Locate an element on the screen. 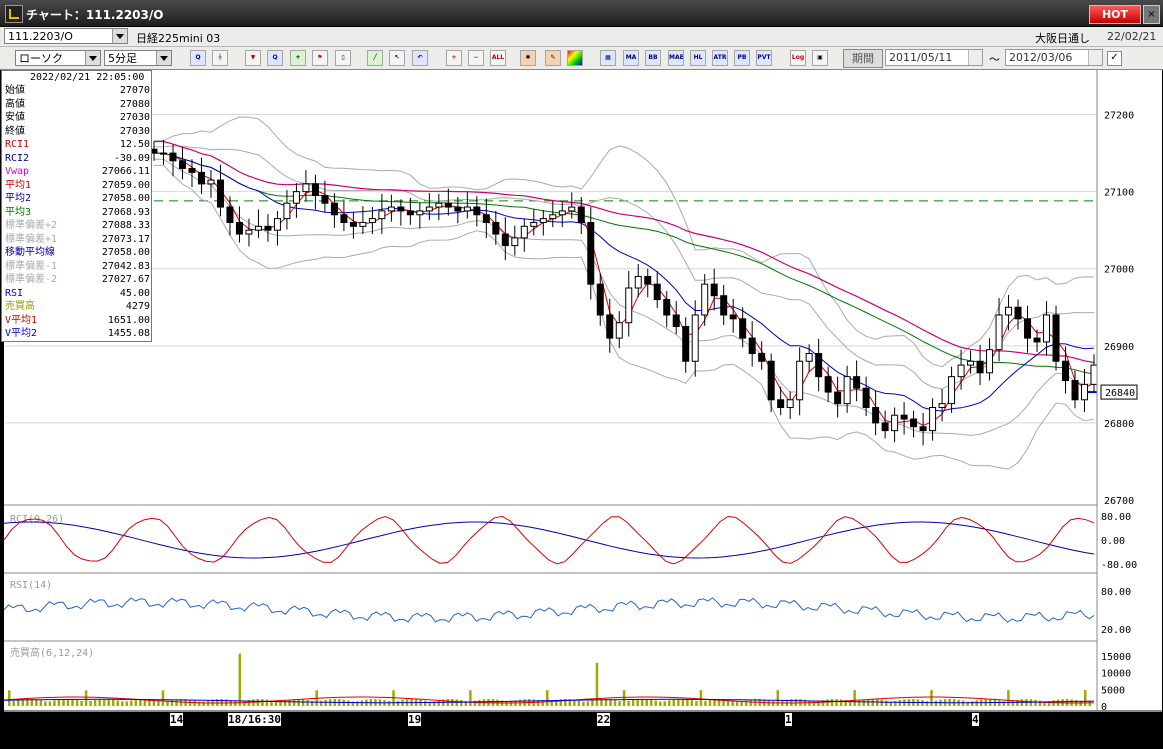 The height and width of the screenshot is (749, 1163). from-date-value: 2011/05/11 is located at coordinates (921, 57).